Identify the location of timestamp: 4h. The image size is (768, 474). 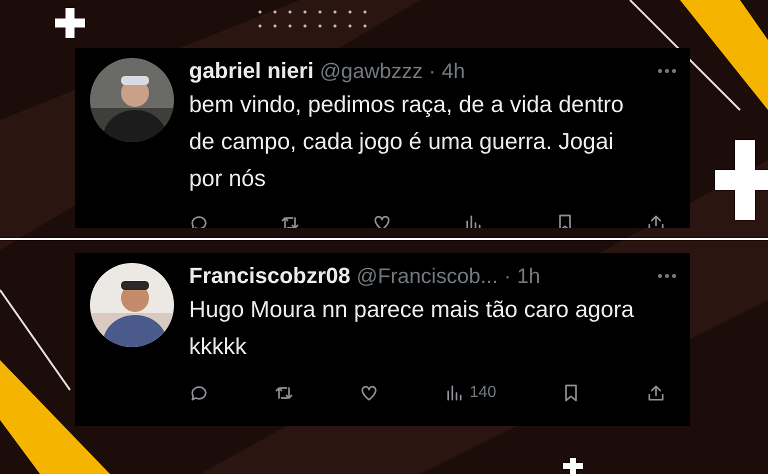
(454, 72).